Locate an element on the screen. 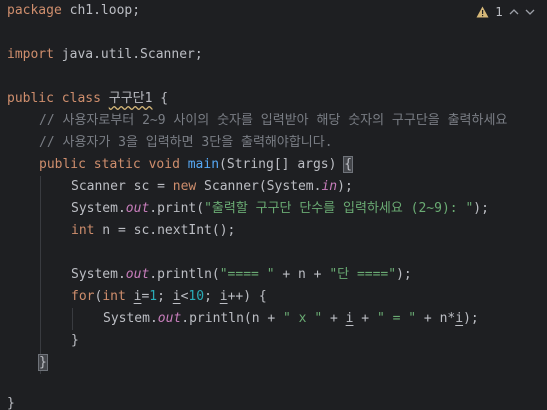  class-name: 구구단1 is located at coordinates (130, 98).